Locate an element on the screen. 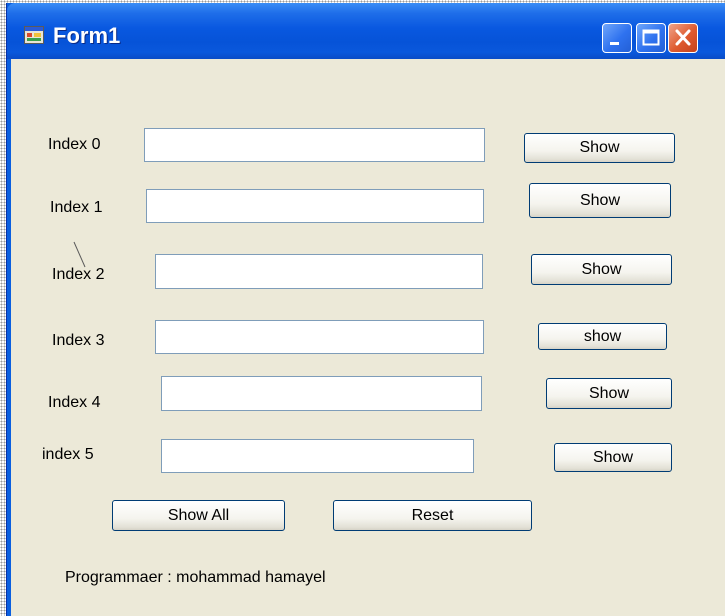 The image size is (725, 616). form-app-icon is located at coordinates (34, 35).